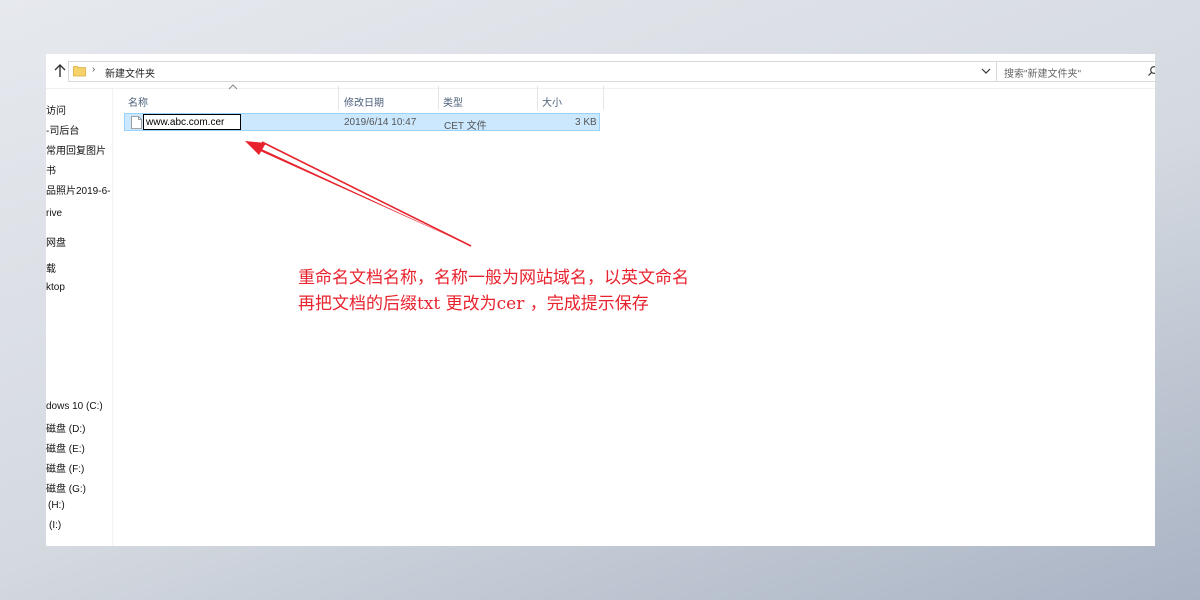  I want to click on nav-item-netdisk: 网盘, so click(56, 241).